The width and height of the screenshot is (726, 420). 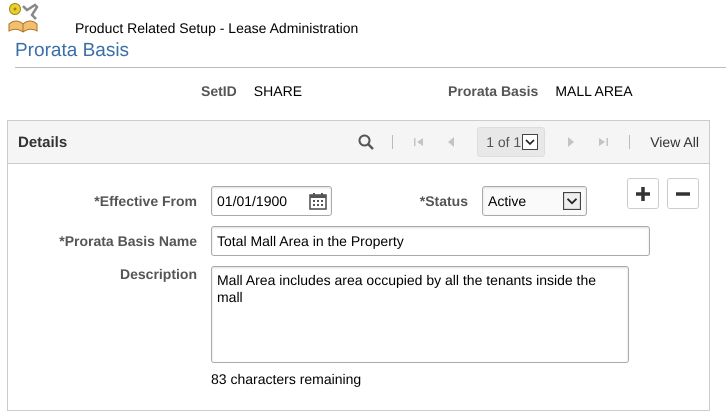 What do you see at coordinates (420, 314) in the screenshot?
I see `description-field: Mall Area includes area occupied by all the tenants inside the mall` at bounding box center [420, 314].